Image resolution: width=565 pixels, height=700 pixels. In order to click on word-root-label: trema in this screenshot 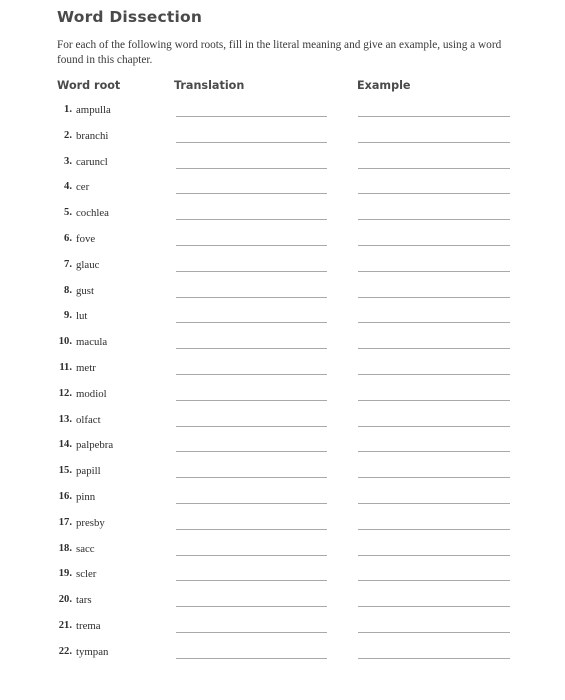, I will do `click(88, 625)`.